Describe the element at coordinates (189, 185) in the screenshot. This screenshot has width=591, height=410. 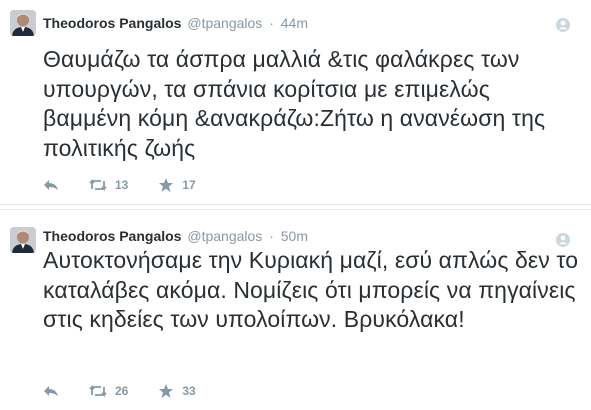
I see `favorite-count: 17` at that location.